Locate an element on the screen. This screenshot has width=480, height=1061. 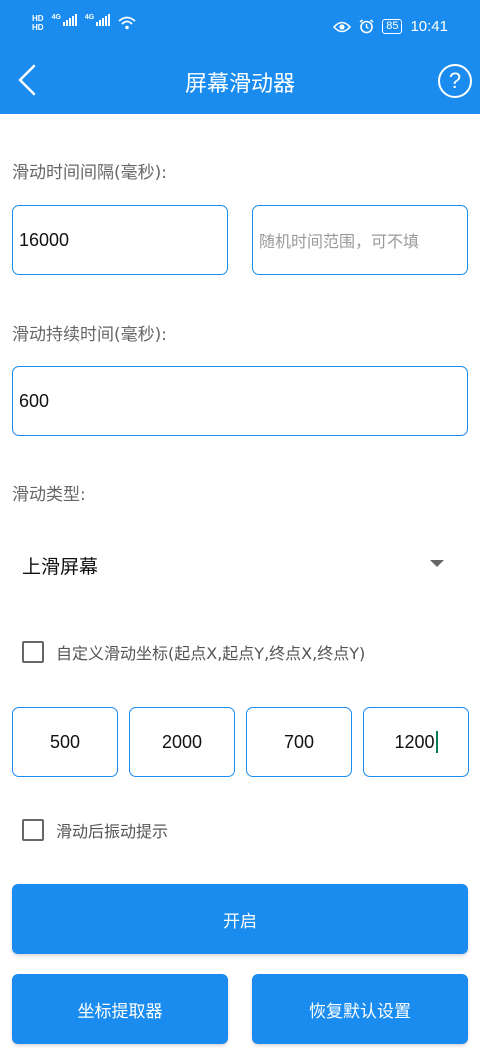
end-y-input: 1200 is located at coordinates (416, 742).